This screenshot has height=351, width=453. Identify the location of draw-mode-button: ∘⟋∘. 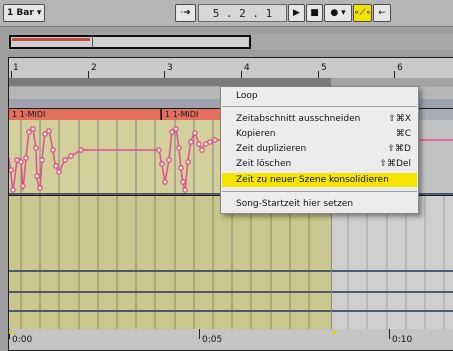
(362, 13).